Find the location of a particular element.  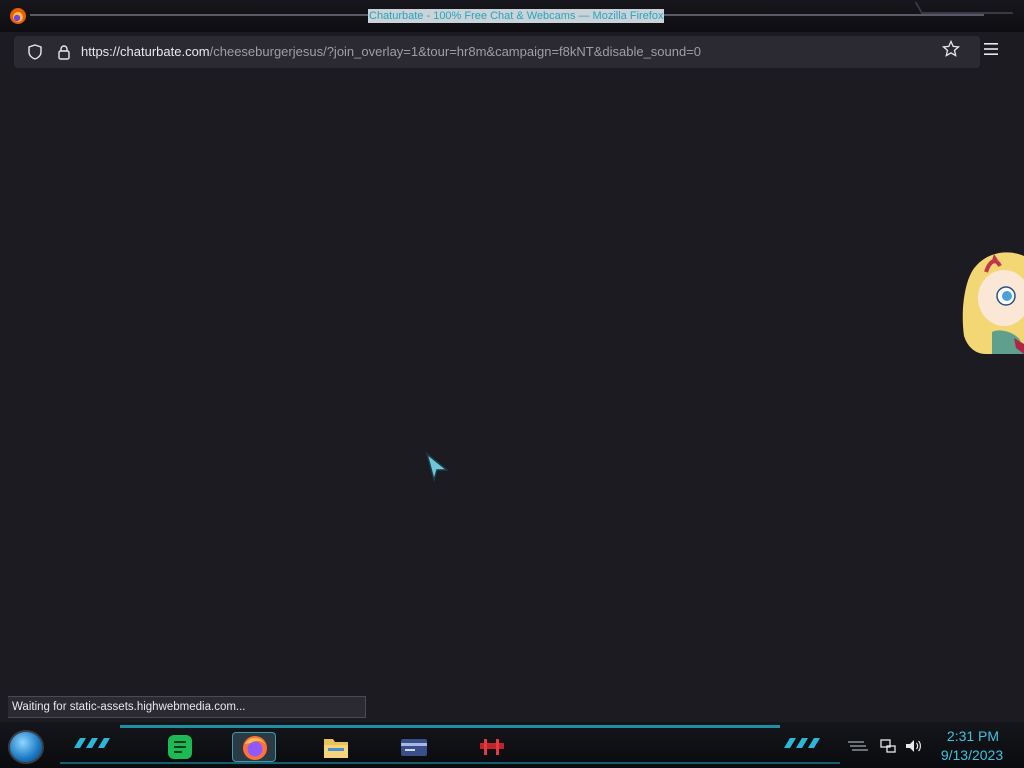

red-app-icon is located at coordinates (492, 747).